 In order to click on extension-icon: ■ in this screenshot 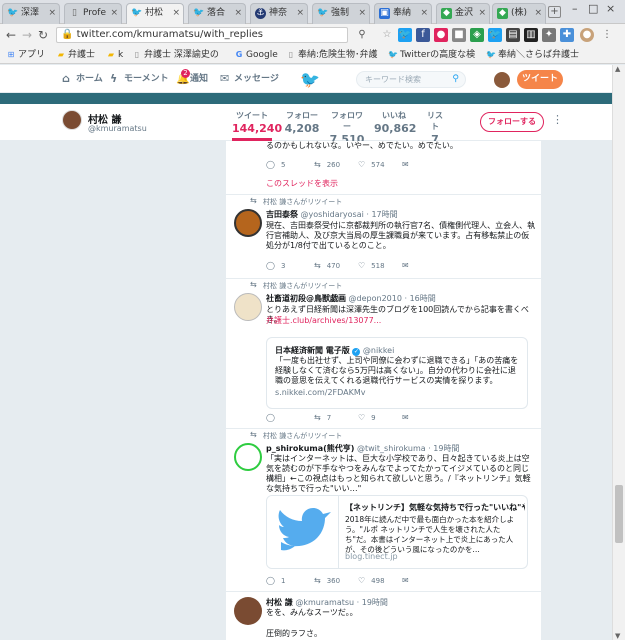, I will do `click(459, 35)`.